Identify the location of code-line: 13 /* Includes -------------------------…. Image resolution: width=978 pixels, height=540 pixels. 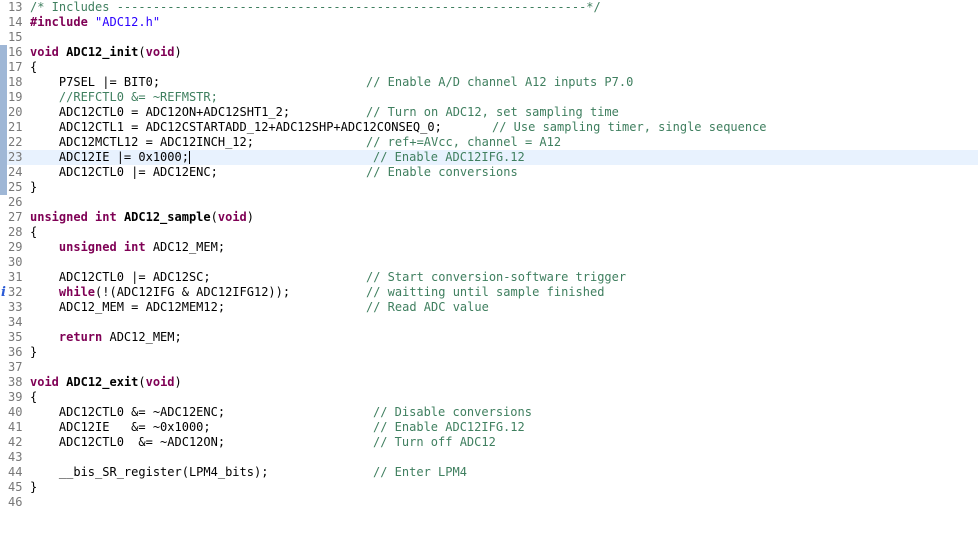
(489, 7).